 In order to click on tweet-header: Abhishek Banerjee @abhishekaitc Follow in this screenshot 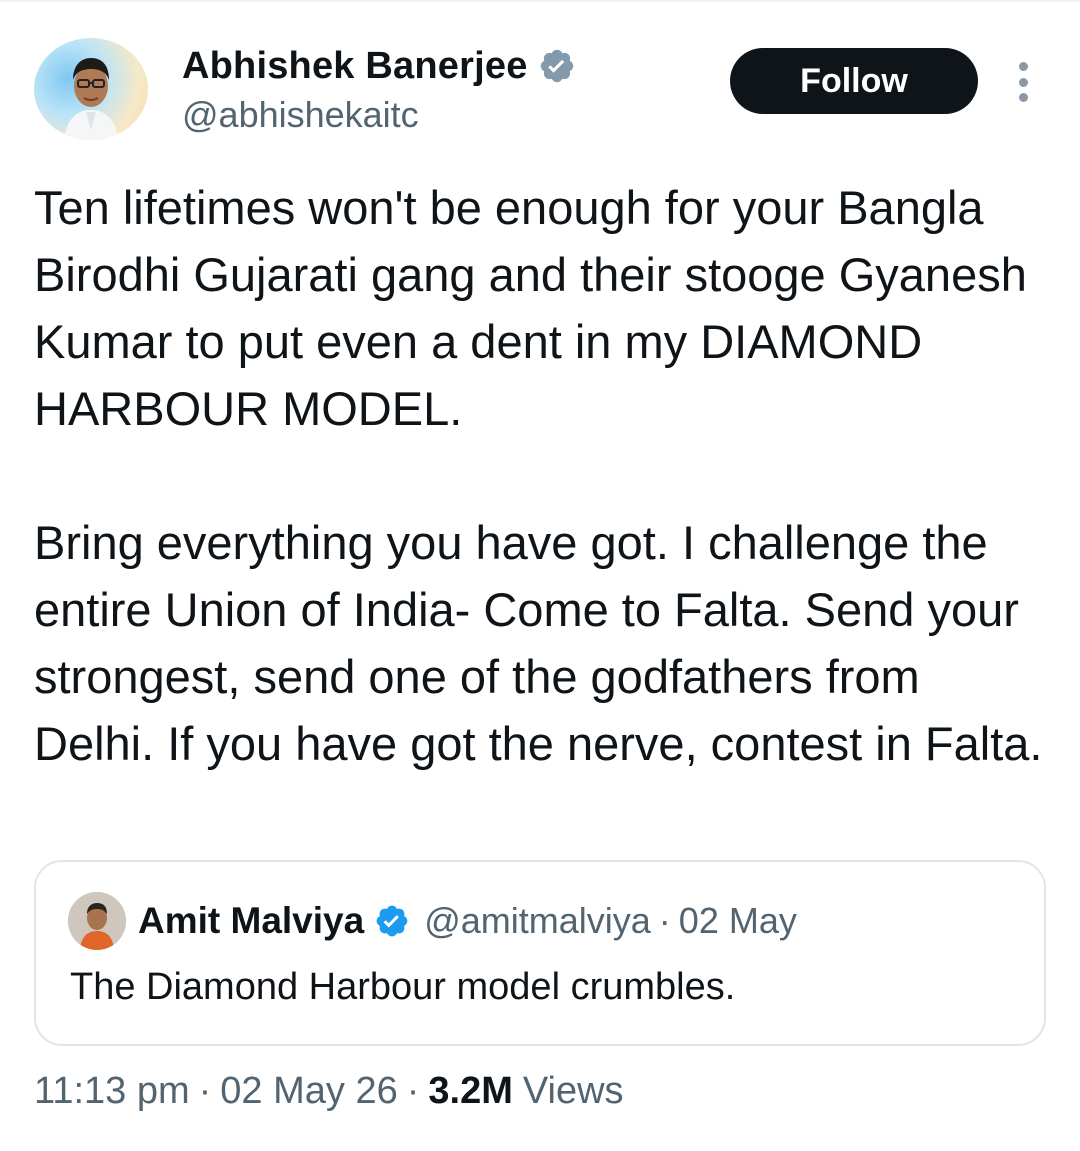, I will do `click(544, 88)`.